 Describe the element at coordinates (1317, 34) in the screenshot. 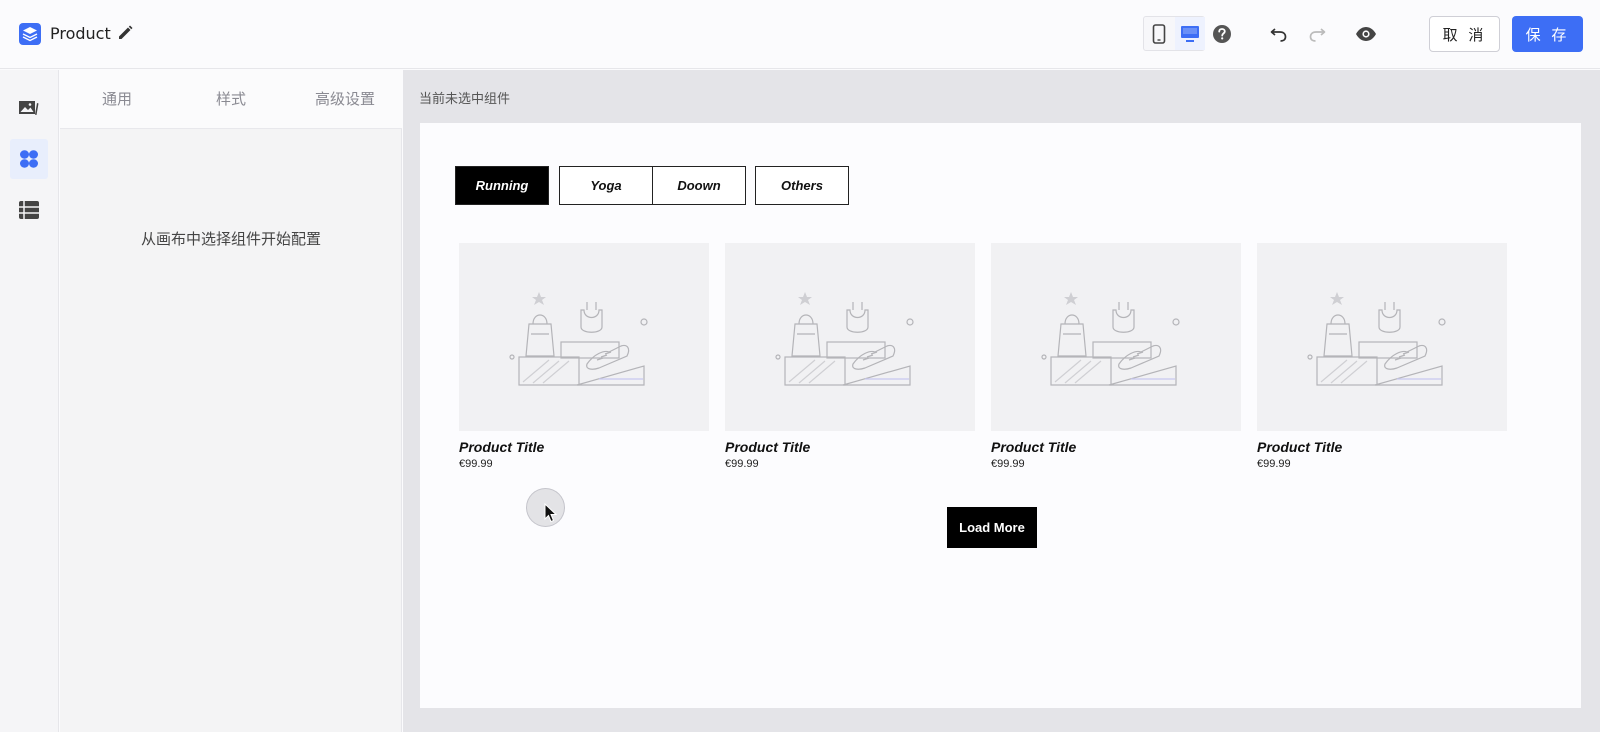

I see `redo-icon` at that location.